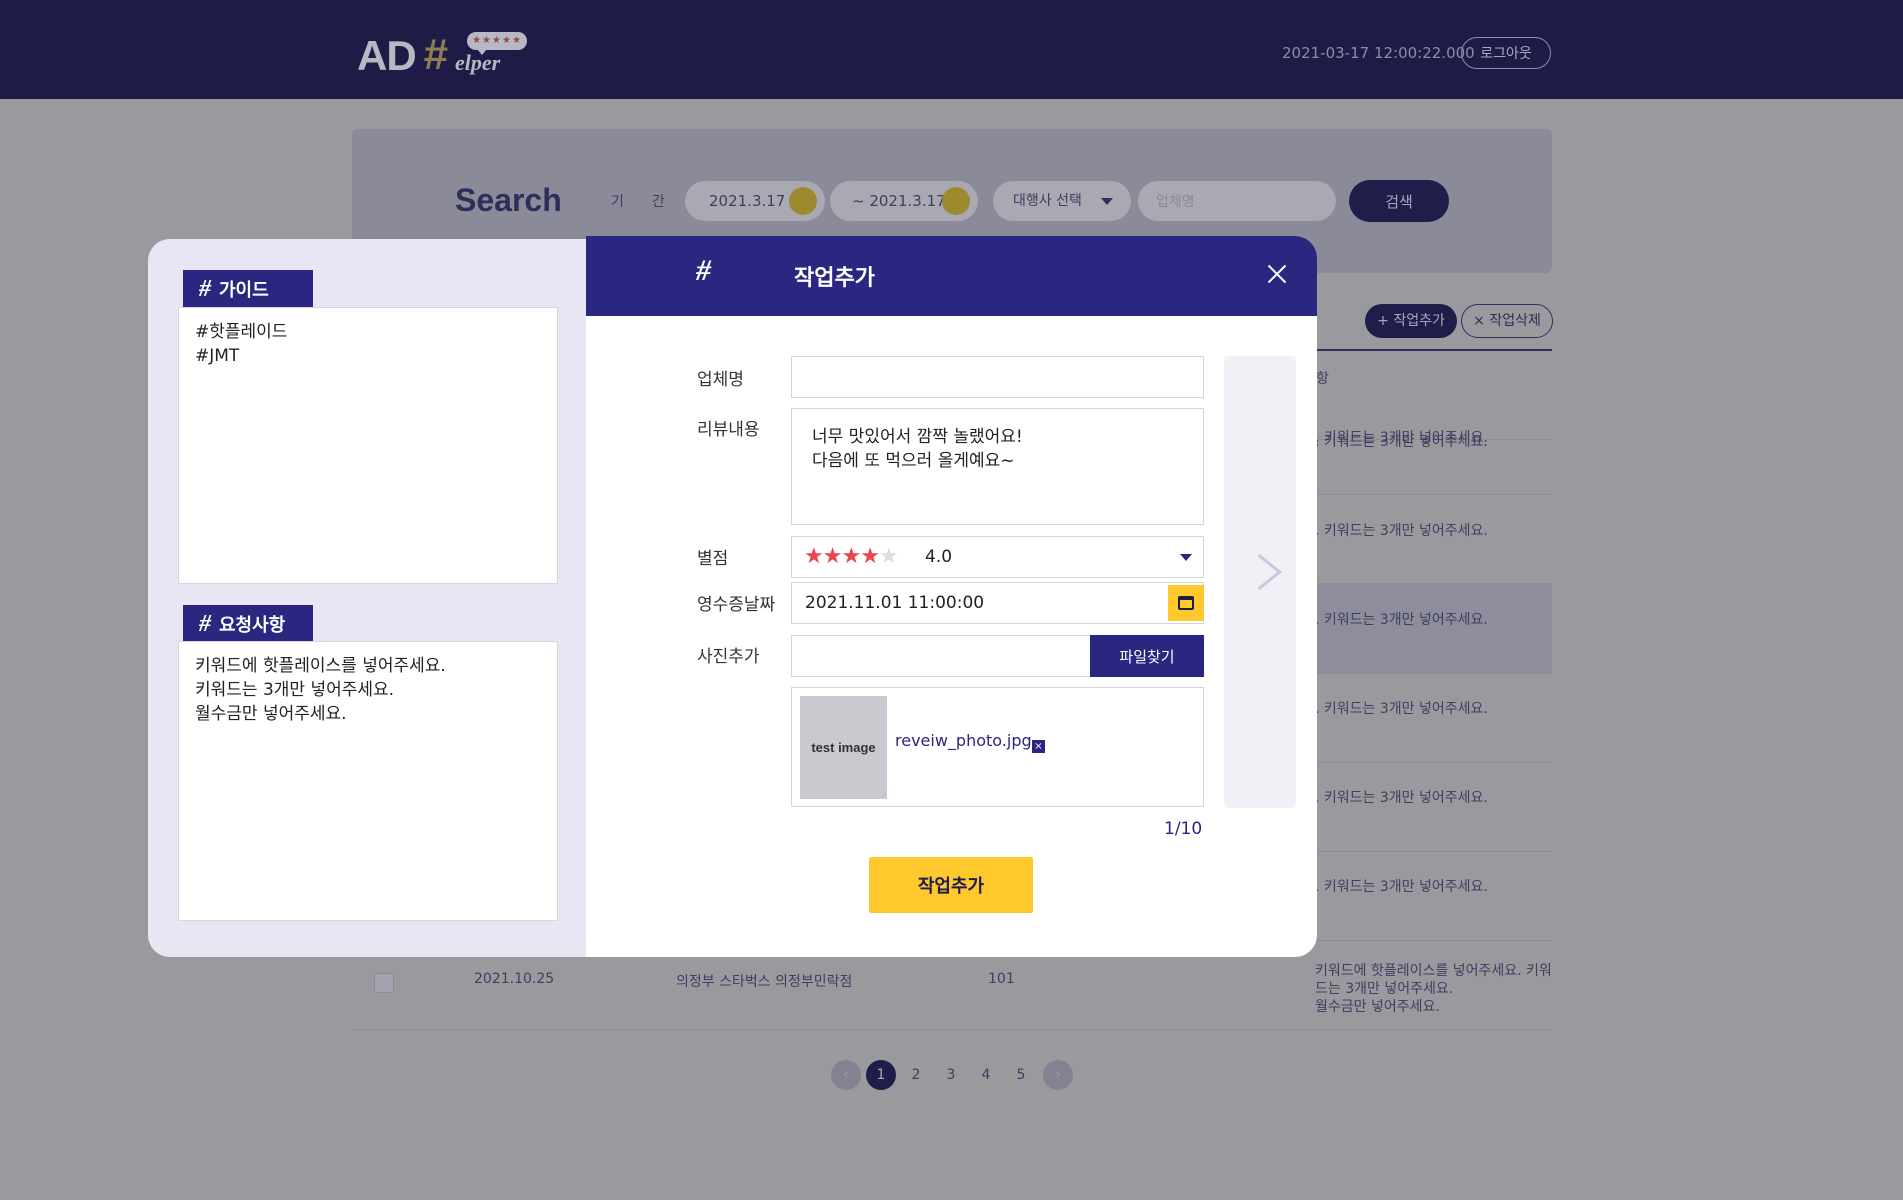 Image resolution: width=1903 pixels, height=1200 pixels. Describe the element at coordinates (1277, 275) in the screenshot. I see `close-icon` at that location.